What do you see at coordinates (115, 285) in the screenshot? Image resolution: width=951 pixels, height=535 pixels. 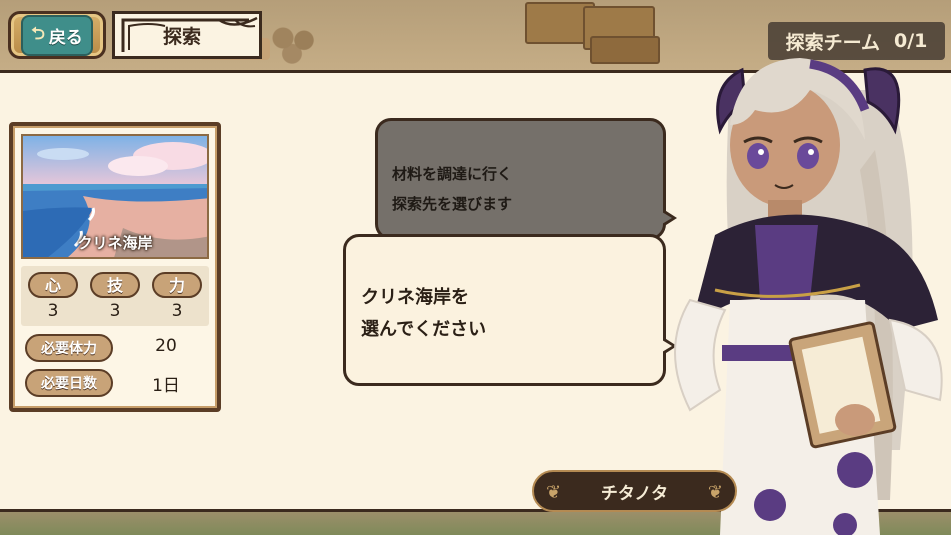 I see `stat-label: 技` at bounding box center [115, 285].